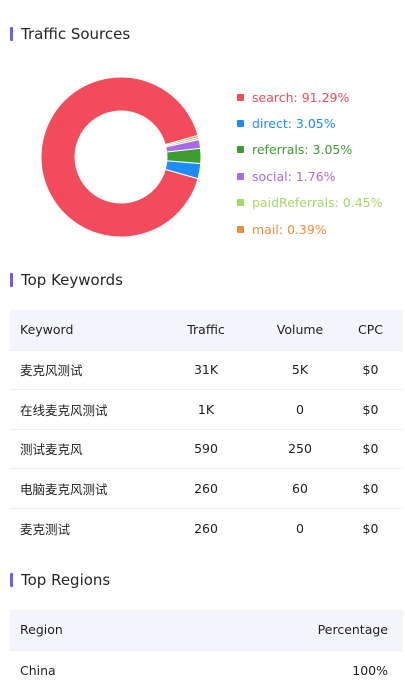  What do you see at coordinates (76, 34) in the screenshot?
I see `traffic-sources-title: Traffic Sources` at bounding box center [76, 34].